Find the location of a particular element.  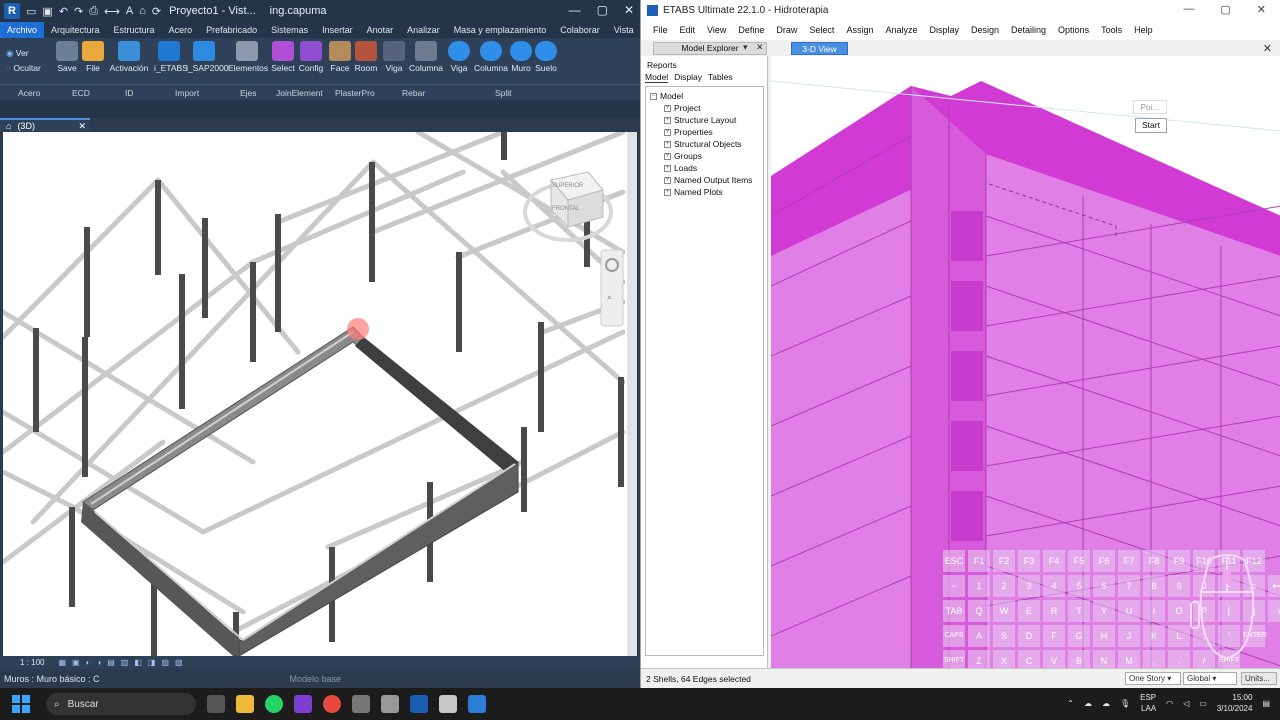

close-icon: ✕ is located at coordinates (629, 10).